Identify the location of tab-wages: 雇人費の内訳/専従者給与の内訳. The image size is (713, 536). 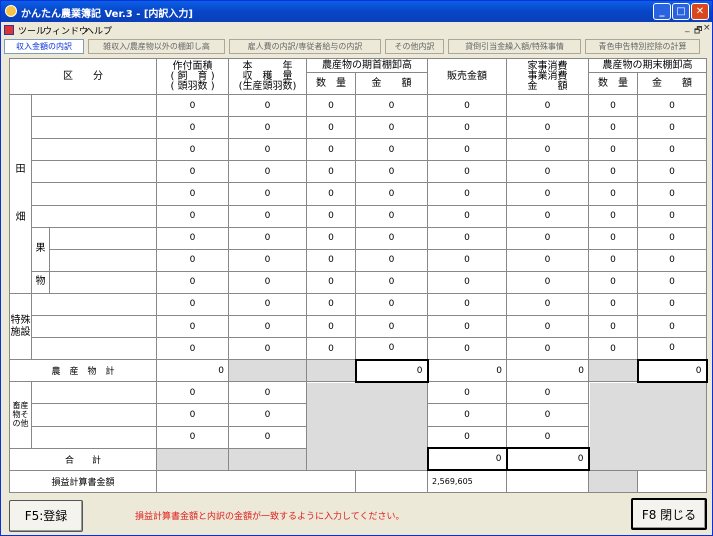
(305, 46).